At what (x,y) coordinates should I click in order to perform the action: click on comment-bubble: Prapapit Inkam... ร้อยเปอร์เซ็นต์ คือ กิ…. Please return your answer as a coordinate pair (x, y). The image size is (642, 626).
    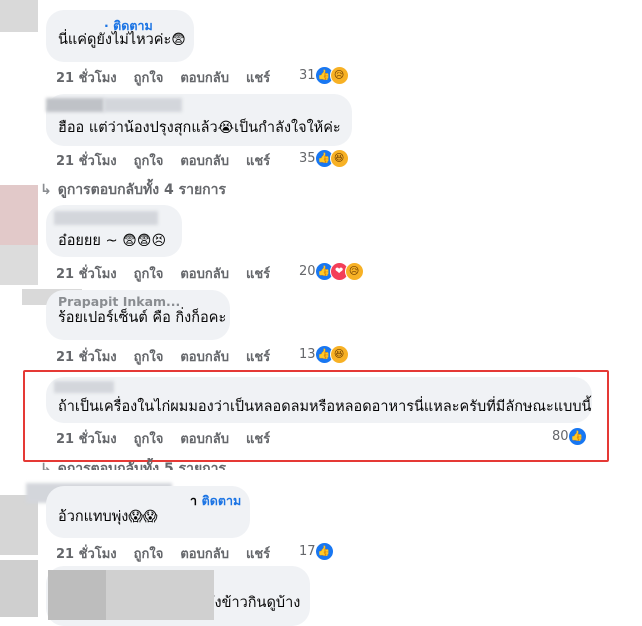
    Looking at the image, I should click on (138, 315).